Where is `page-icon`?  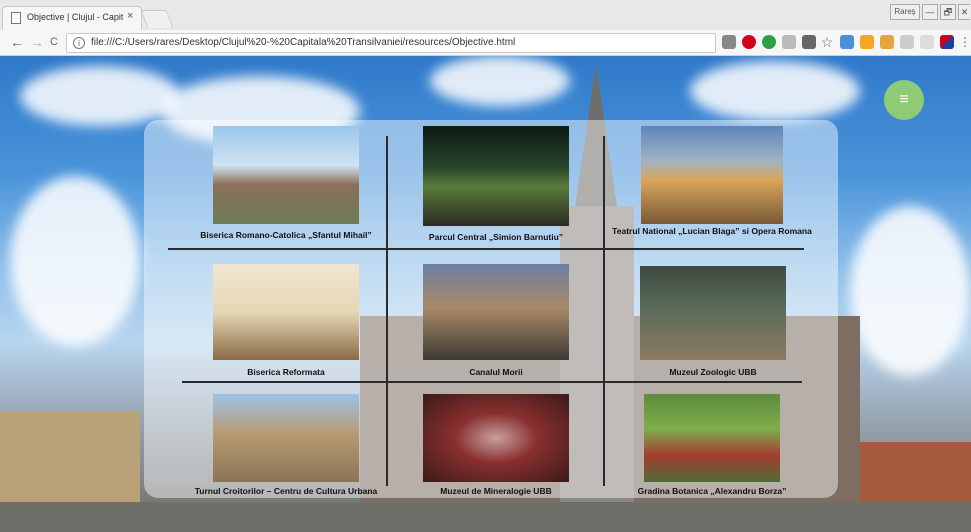
page-icon is located at coordinates (16, 18).